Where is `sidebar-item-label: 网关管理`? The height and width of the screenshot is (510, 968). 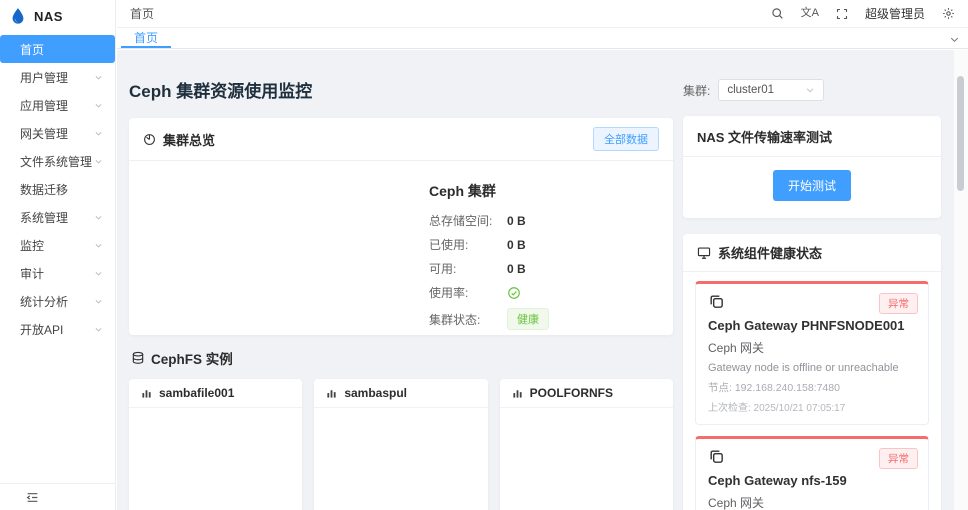
sidebar-item-label: 网关管理 is located at coordinates (44, 133).